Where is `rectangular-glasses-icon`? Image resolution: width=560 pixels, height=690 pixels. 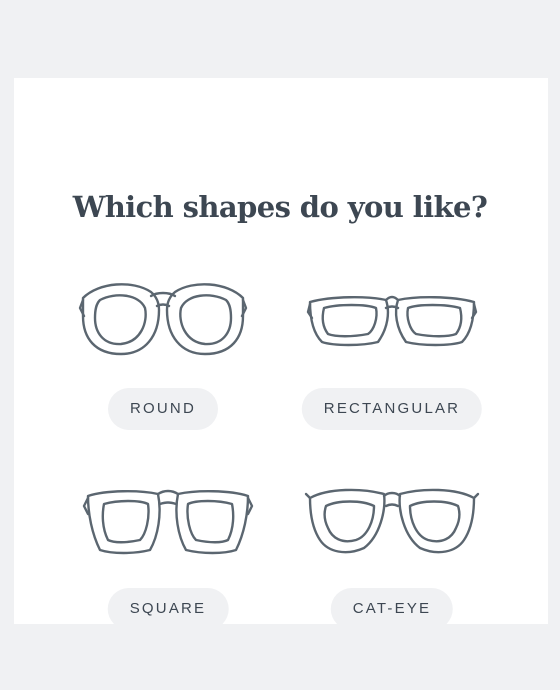 rectangular-glasses-icon is located at coordinates (392, 321).